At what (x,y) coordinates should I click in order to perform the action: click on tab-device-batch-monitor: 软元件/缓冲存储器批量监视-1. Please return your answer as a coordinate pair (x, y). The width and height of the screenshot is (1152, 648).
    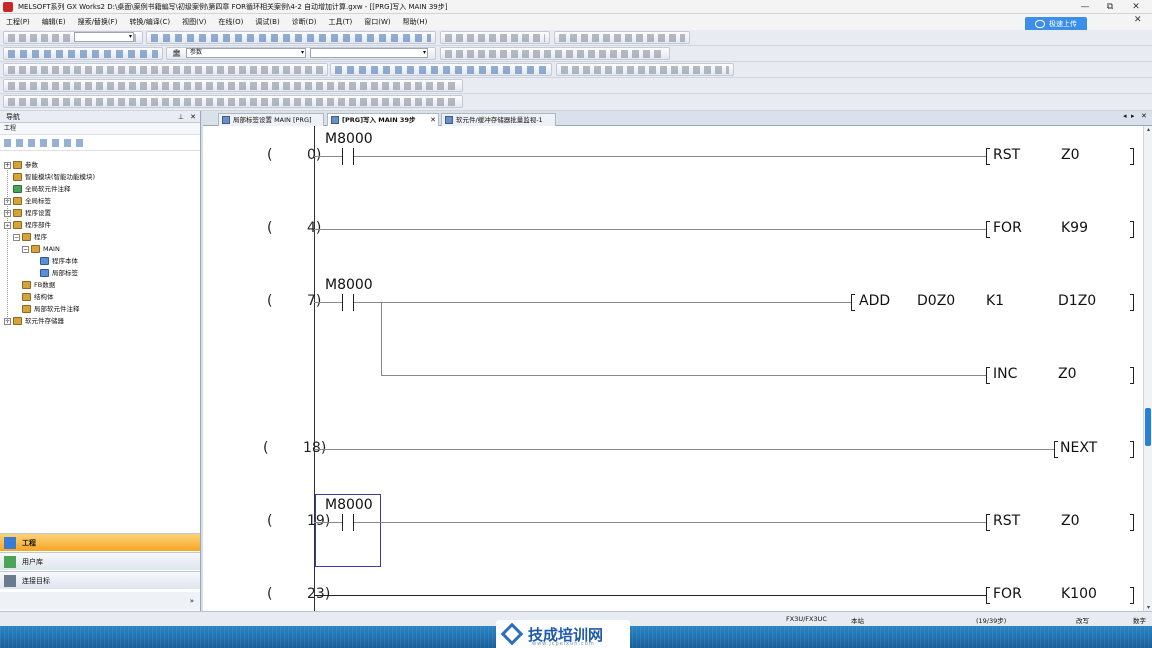
    Looking at the image, I should click on (498, 119).